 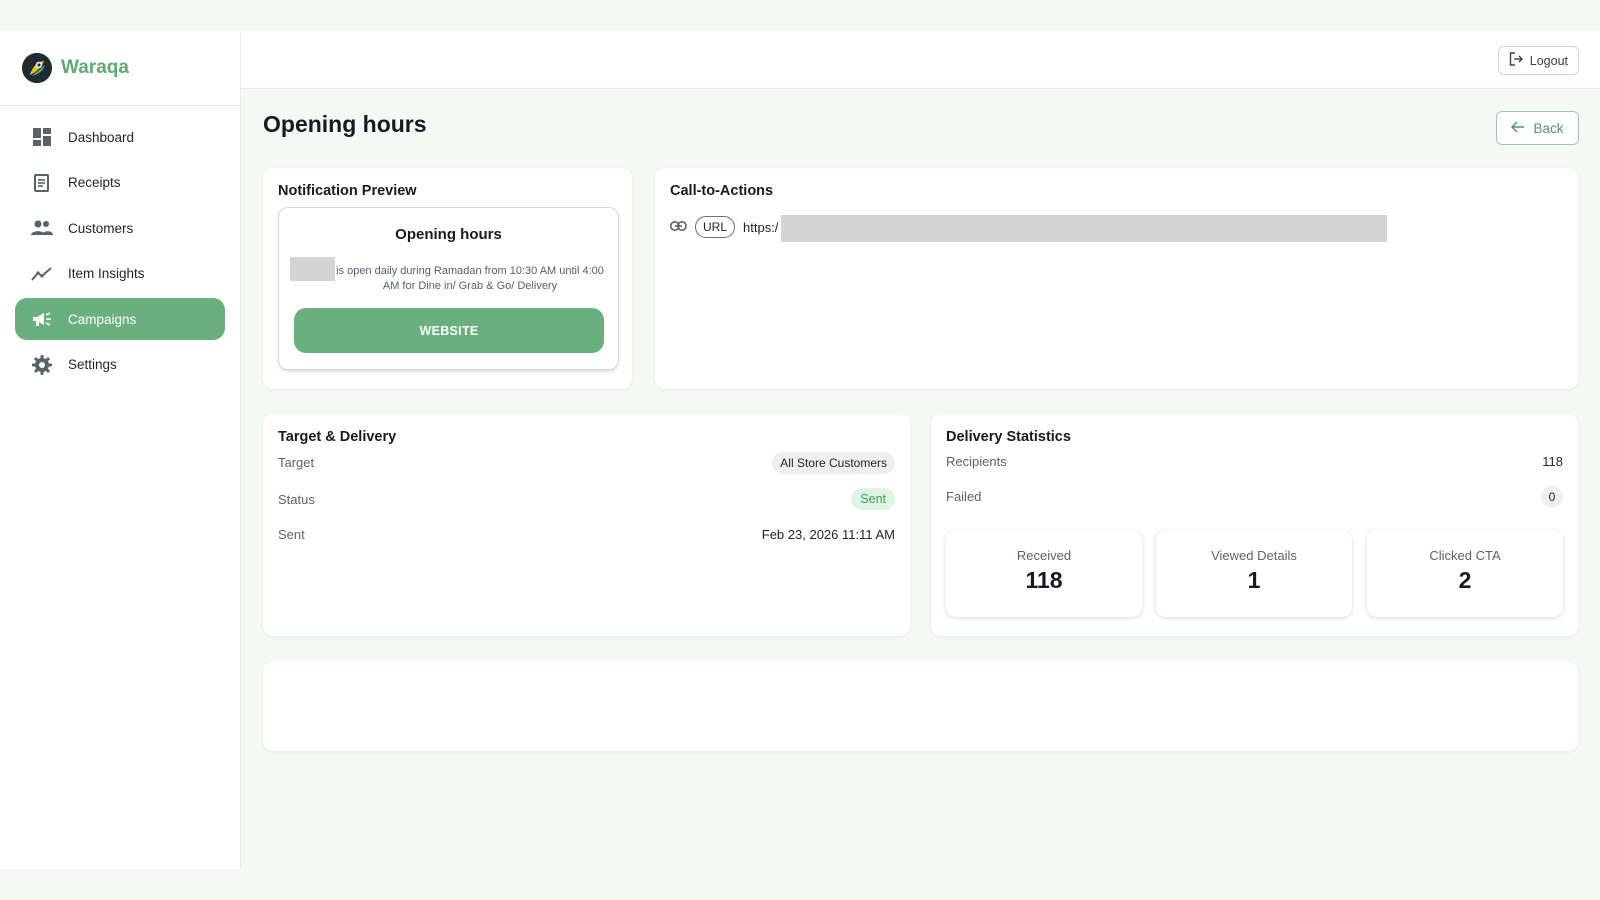 I want to click on gear-icon, so click(x=42, y=365).